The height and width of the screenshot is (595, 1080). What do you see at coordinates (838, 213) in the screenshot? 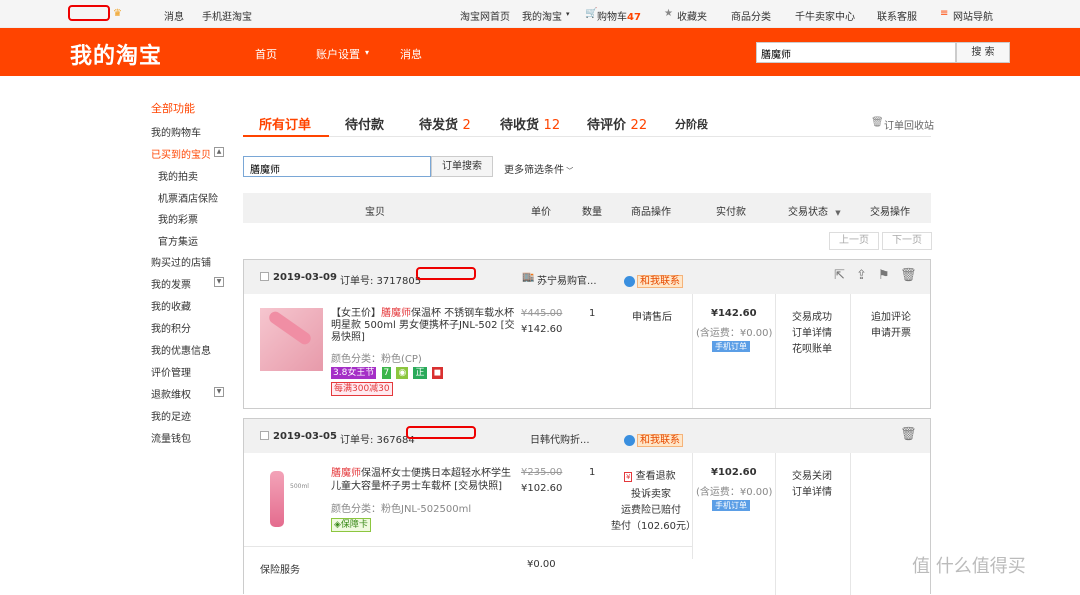
I see `caret-down-icon: ▼` at bounding box center [838, 213].